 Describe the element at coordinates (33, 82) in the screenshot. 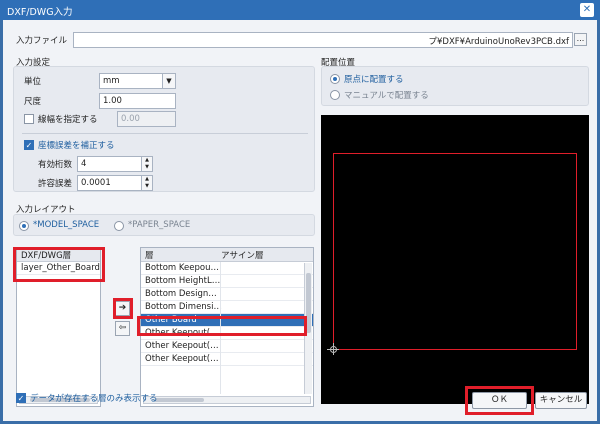

I see `unit-label: 単位` at that location.